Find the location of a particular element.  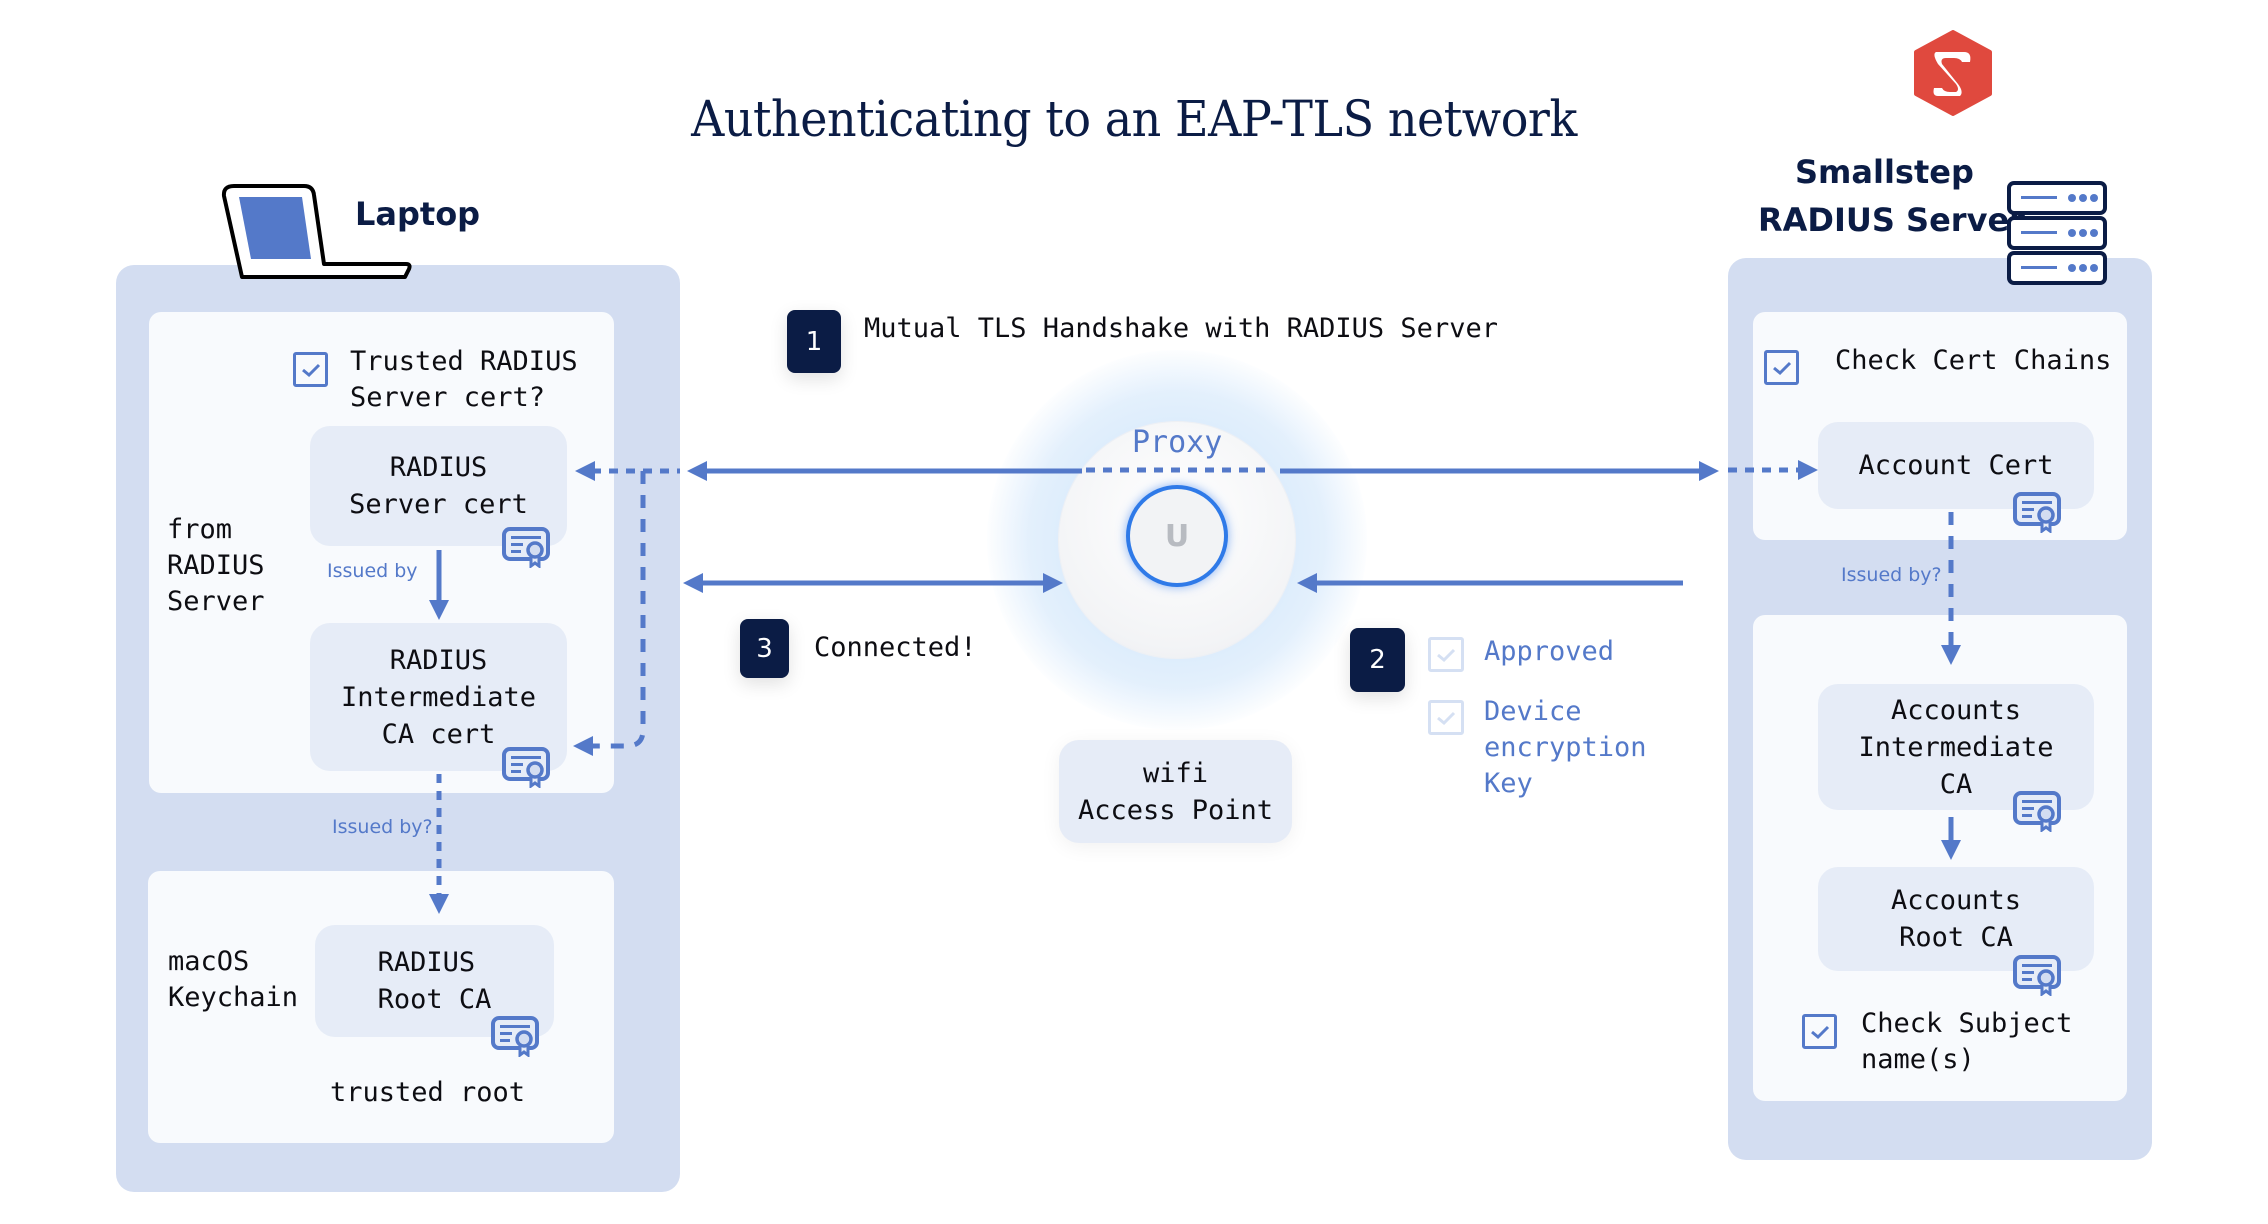

arrowhead-server-cert is located at coordinates (585, 471).